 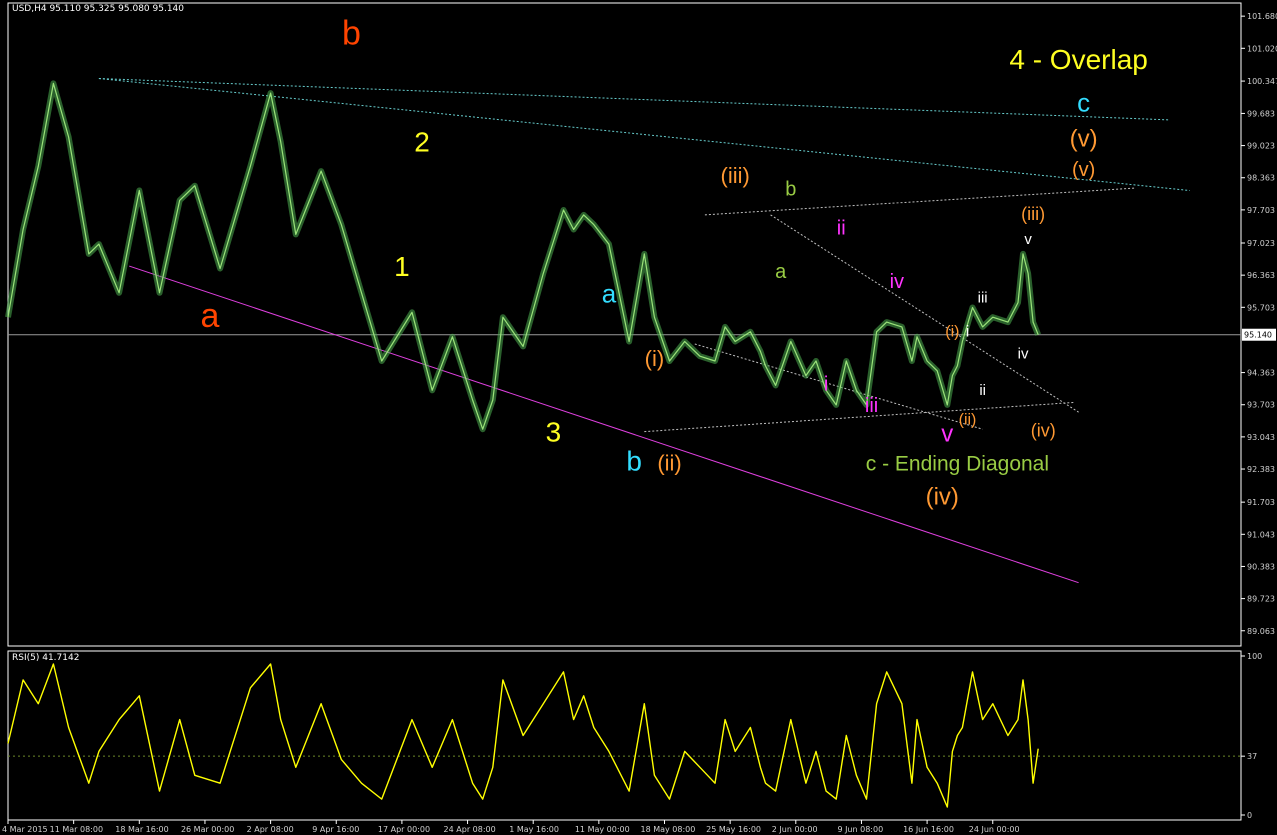 What do you see at coordinates (602, 829) in the screenshot?
I see `time-tick-label: 11 May 00:00` at bounding box center [602, 829].